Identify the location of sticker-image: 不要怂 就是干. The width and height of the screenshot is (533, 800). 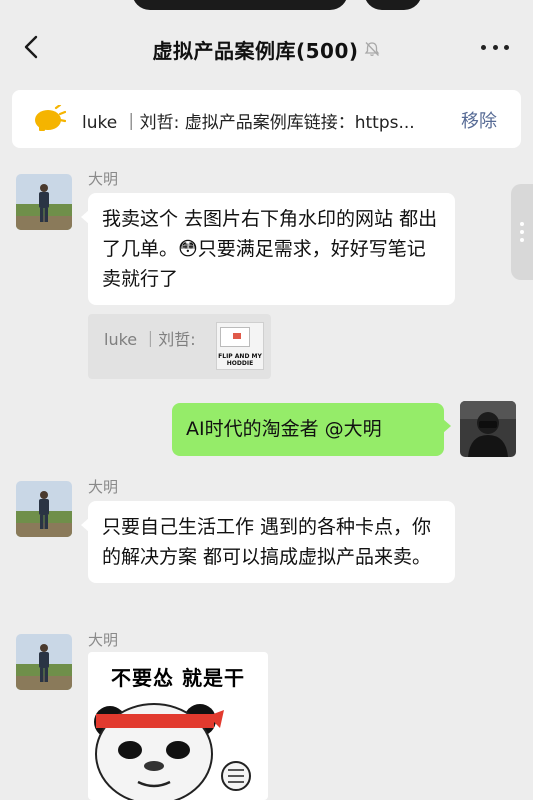
(178, 726).